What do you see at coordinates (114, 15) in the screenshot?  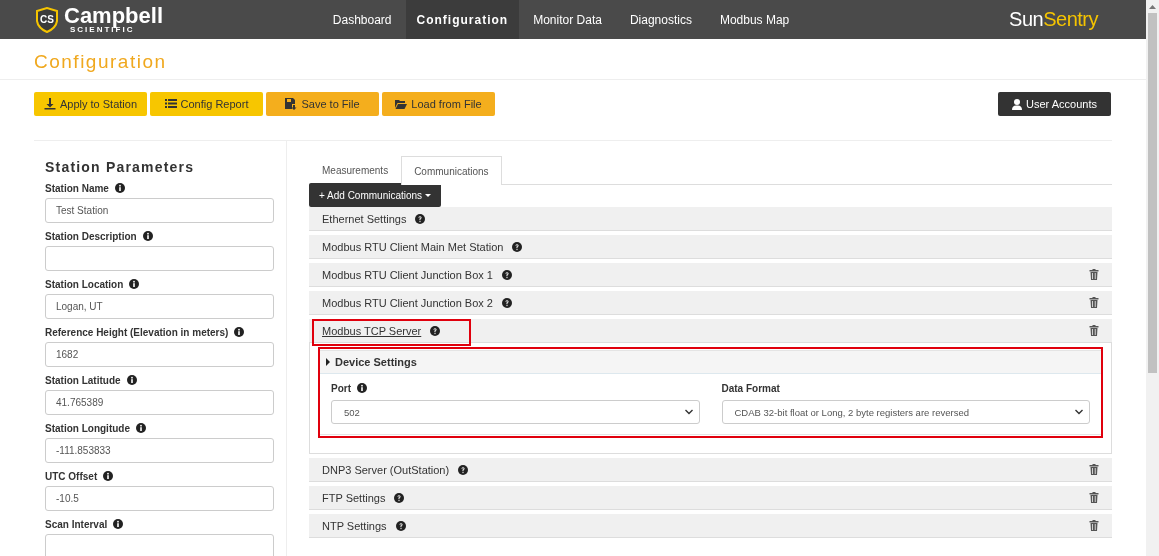 I see `logo-wordmark: Campbell` at bounding box center [114, 15].